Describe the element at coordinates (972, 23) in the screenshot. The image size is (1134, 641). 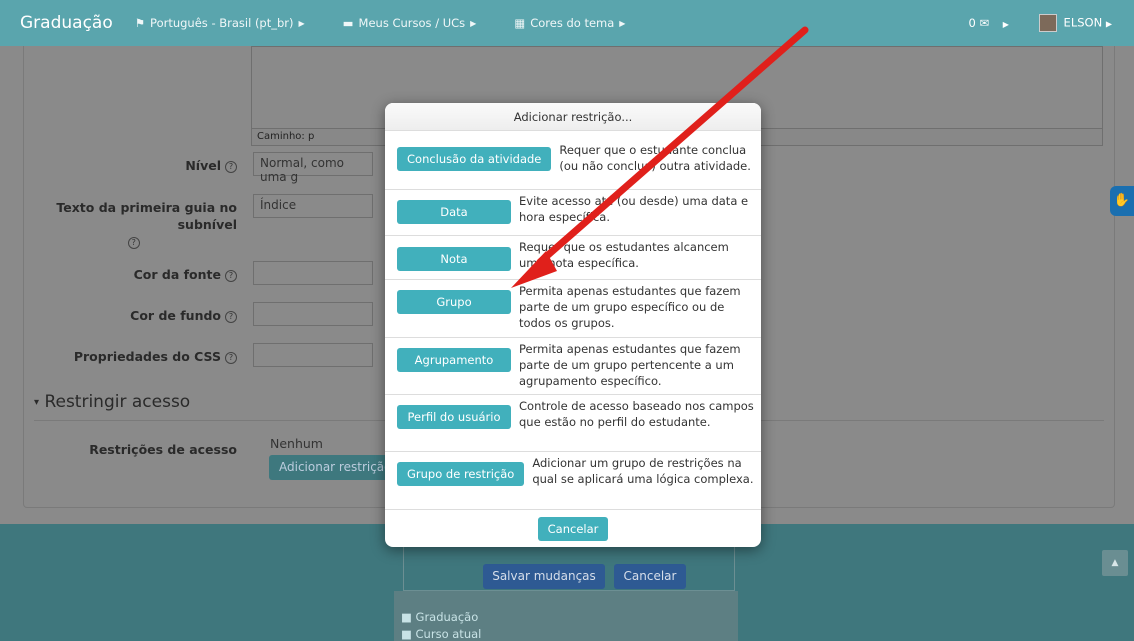
I see `messages-count: 0` at that location.